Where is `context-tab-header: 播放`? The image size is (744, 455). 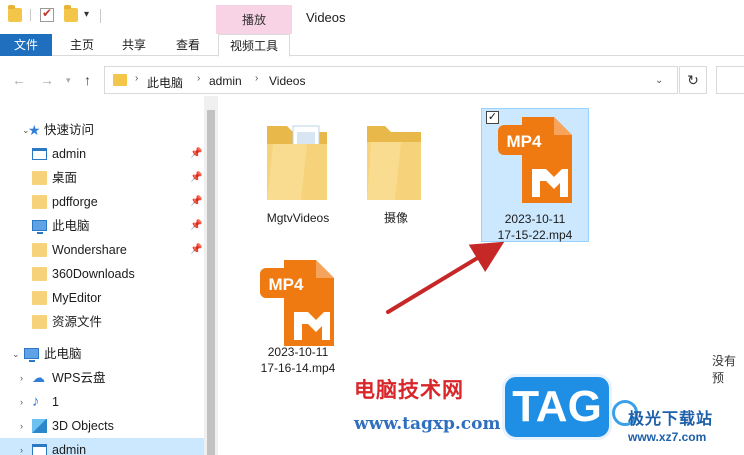 context-tab-header: 播放 is located at coordinates (254, 20).